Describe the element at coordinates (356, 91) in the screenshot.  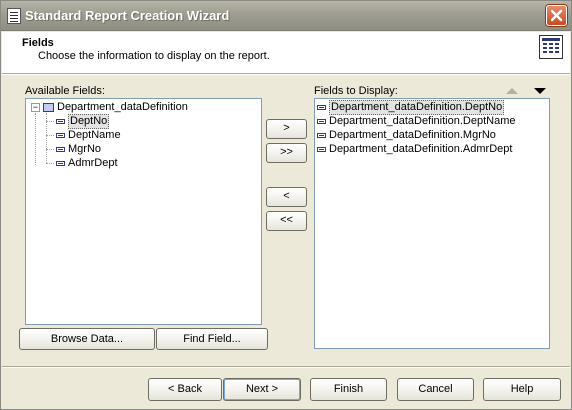
I see `fields-to-display-label: Fields to Display:` at that location.